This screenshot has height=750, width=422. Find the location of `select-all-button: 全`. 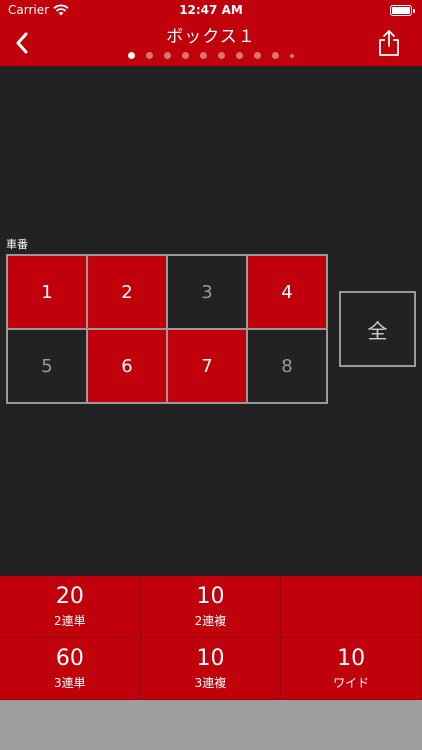

select-all-button: 全 is located at coordinates (377, 329).